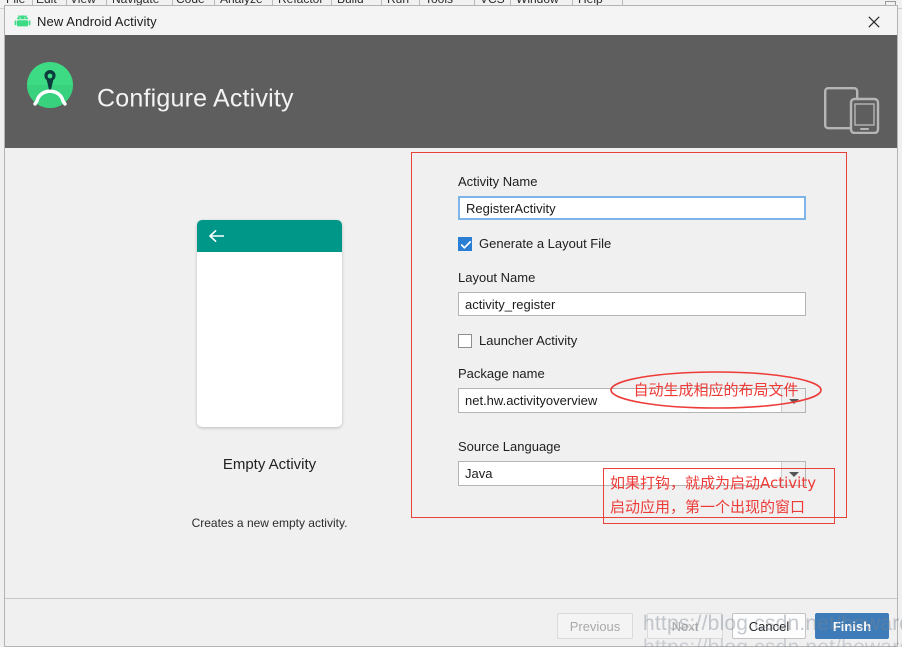 This screenshot has height=647, width=902. I want to click on source-language-value: Java, so click(479, 473).